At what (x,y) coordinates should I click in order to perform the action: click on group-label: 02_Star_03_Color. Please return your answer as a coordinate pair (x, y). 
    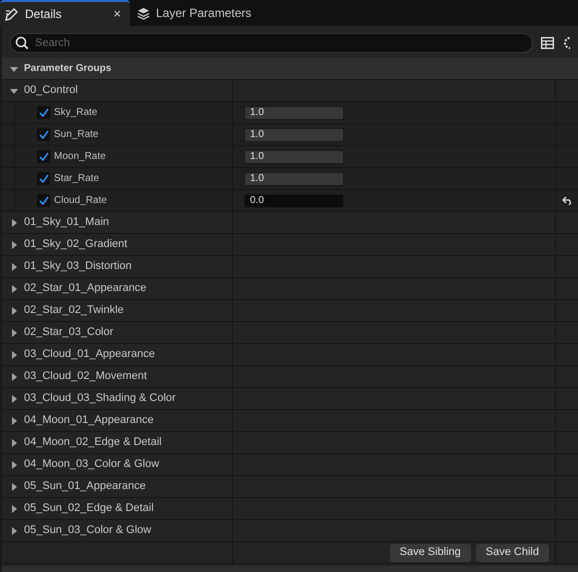
    Looking at the image, I should click on (69, 332).